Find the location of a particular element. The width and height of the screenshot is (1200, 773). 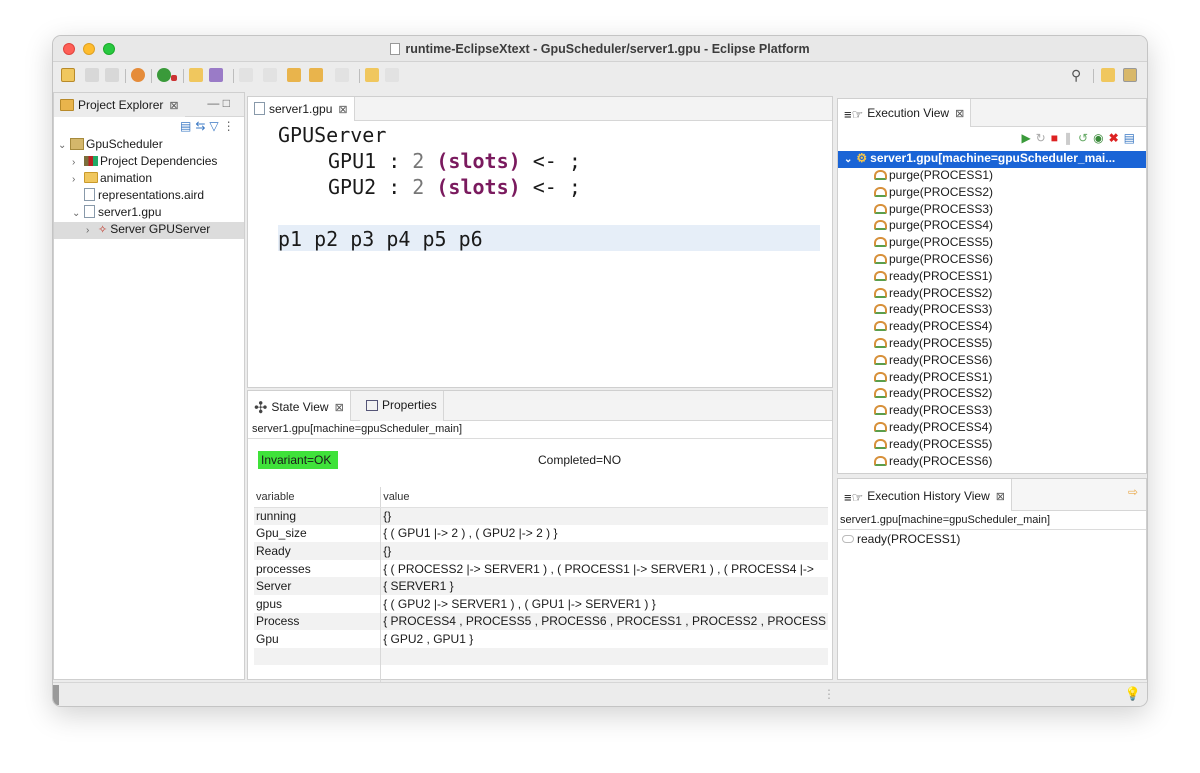

edit-icon is located at coordinates (216, 75).